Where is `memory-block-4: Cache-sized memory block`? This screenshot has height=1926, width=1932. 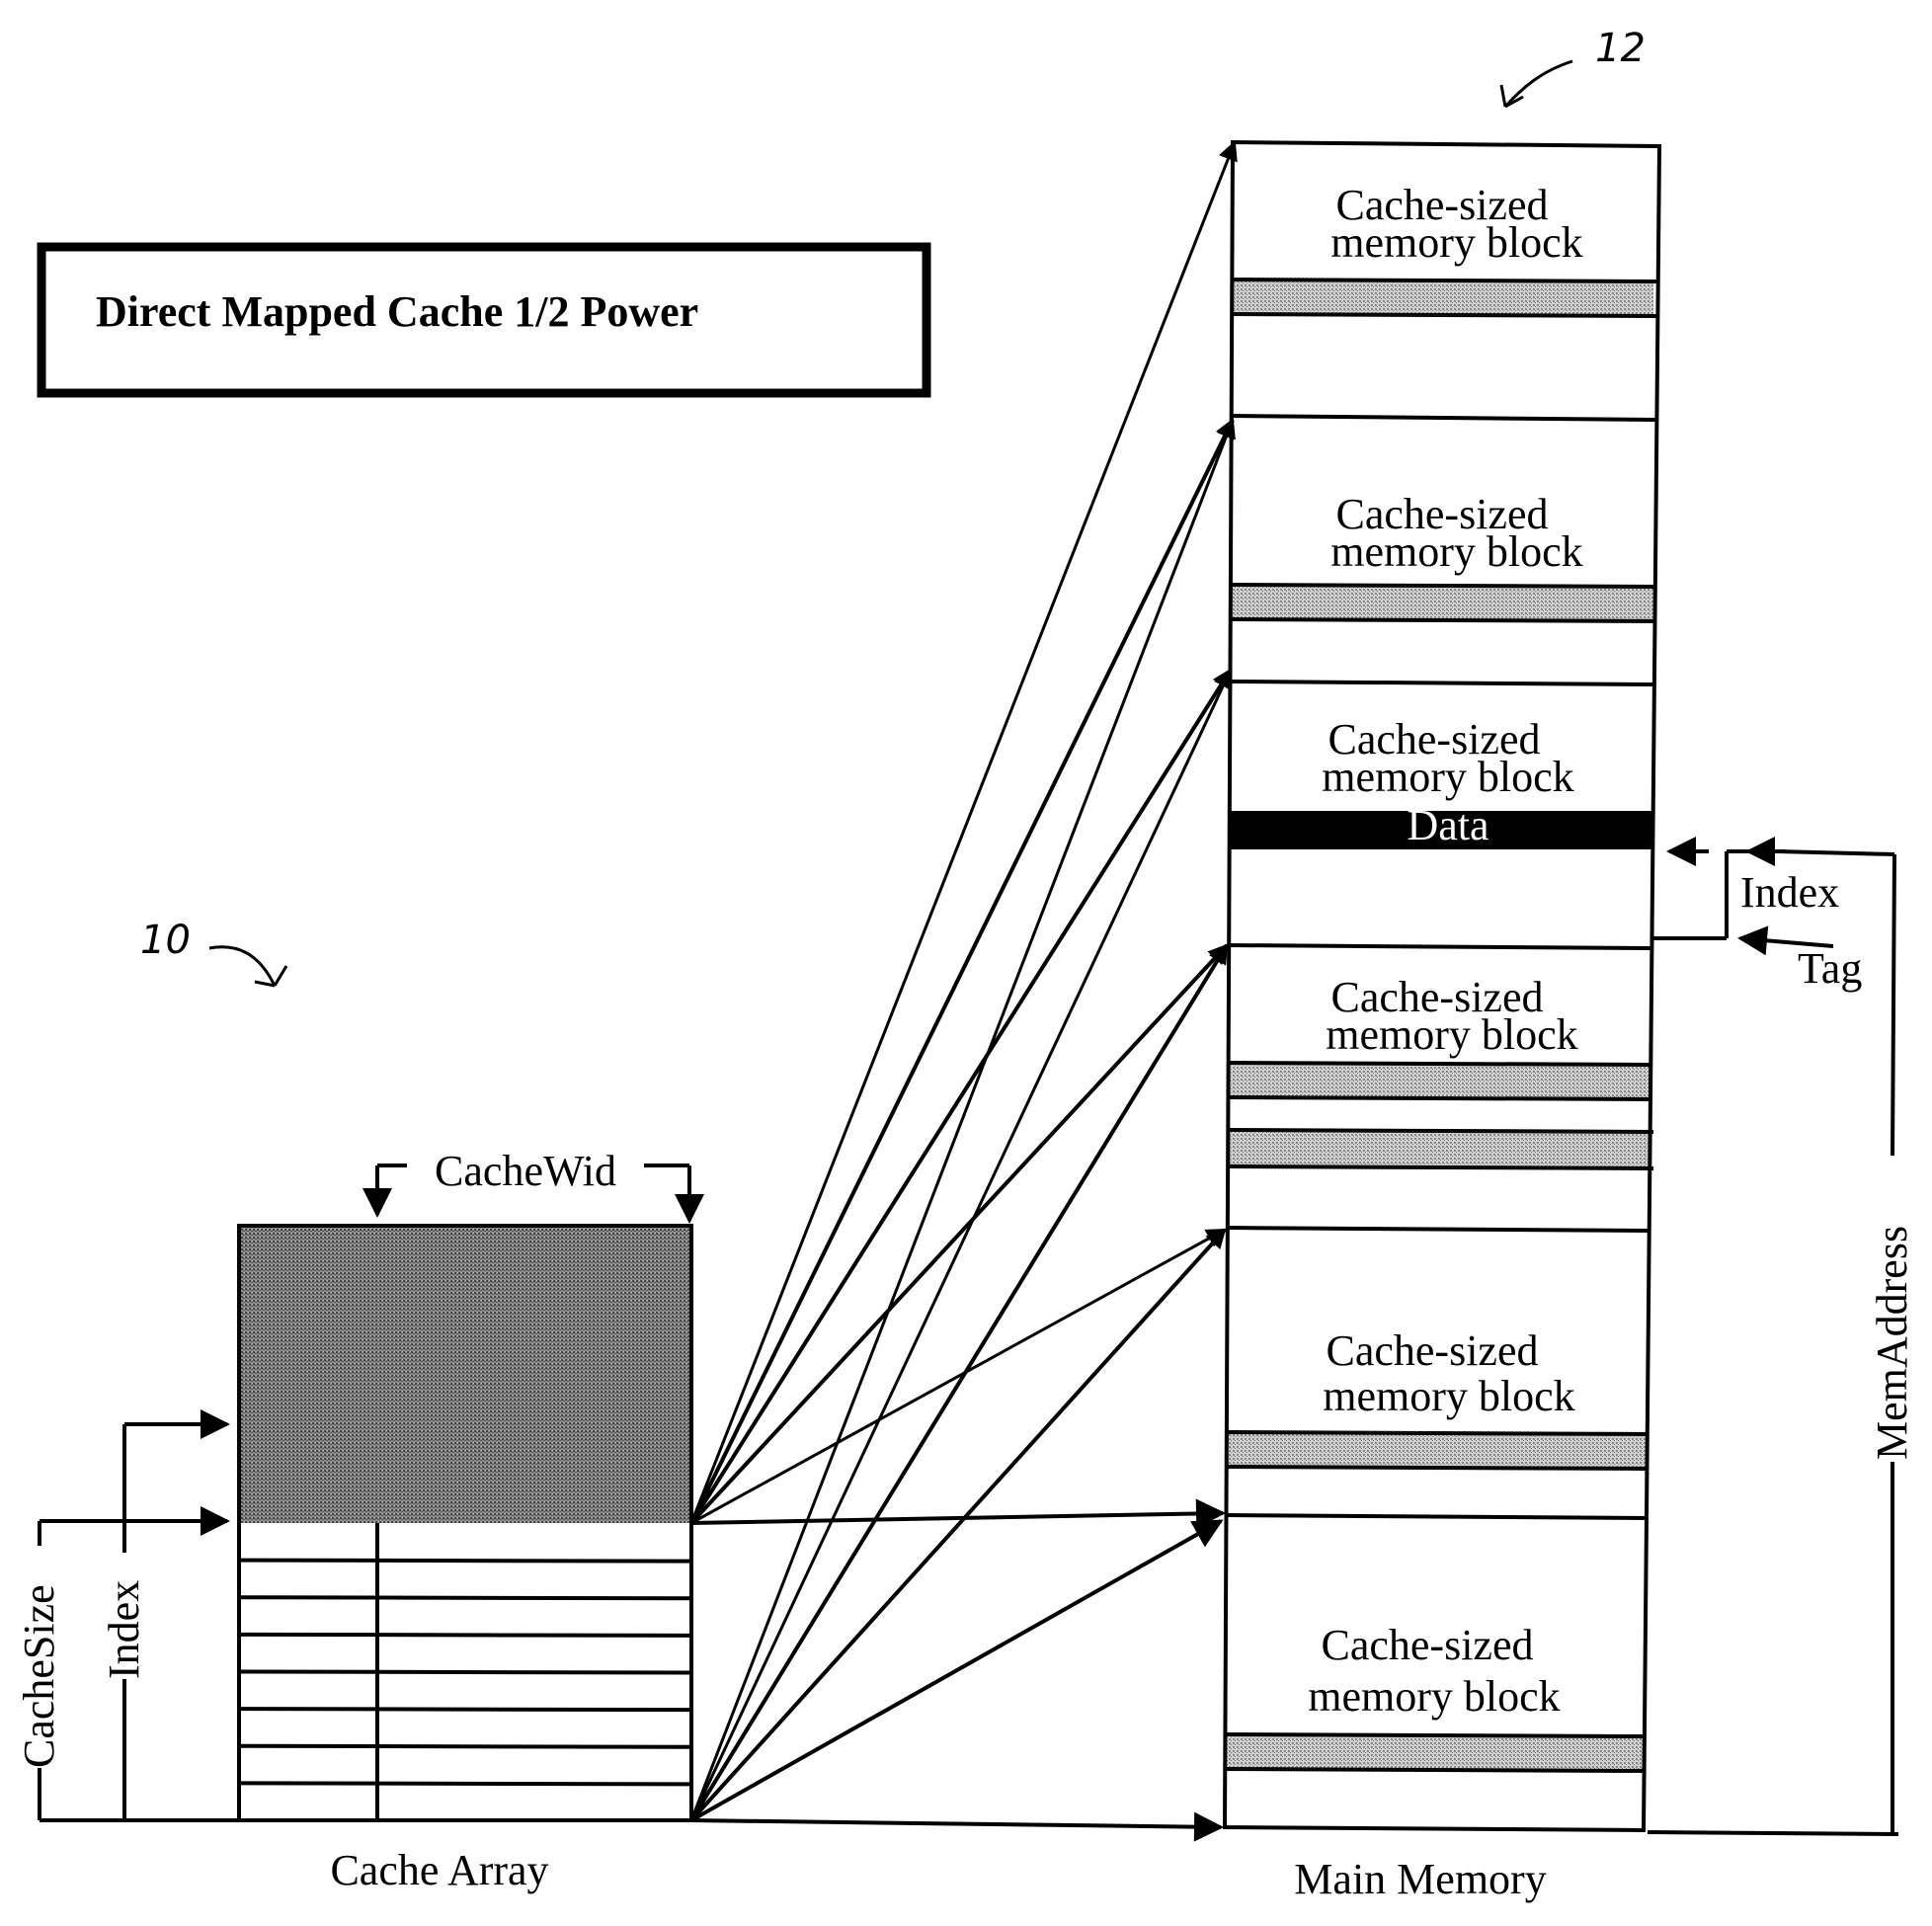
memory-block-4: Cache-sized memory block is located at coordinates (1451, 1016).